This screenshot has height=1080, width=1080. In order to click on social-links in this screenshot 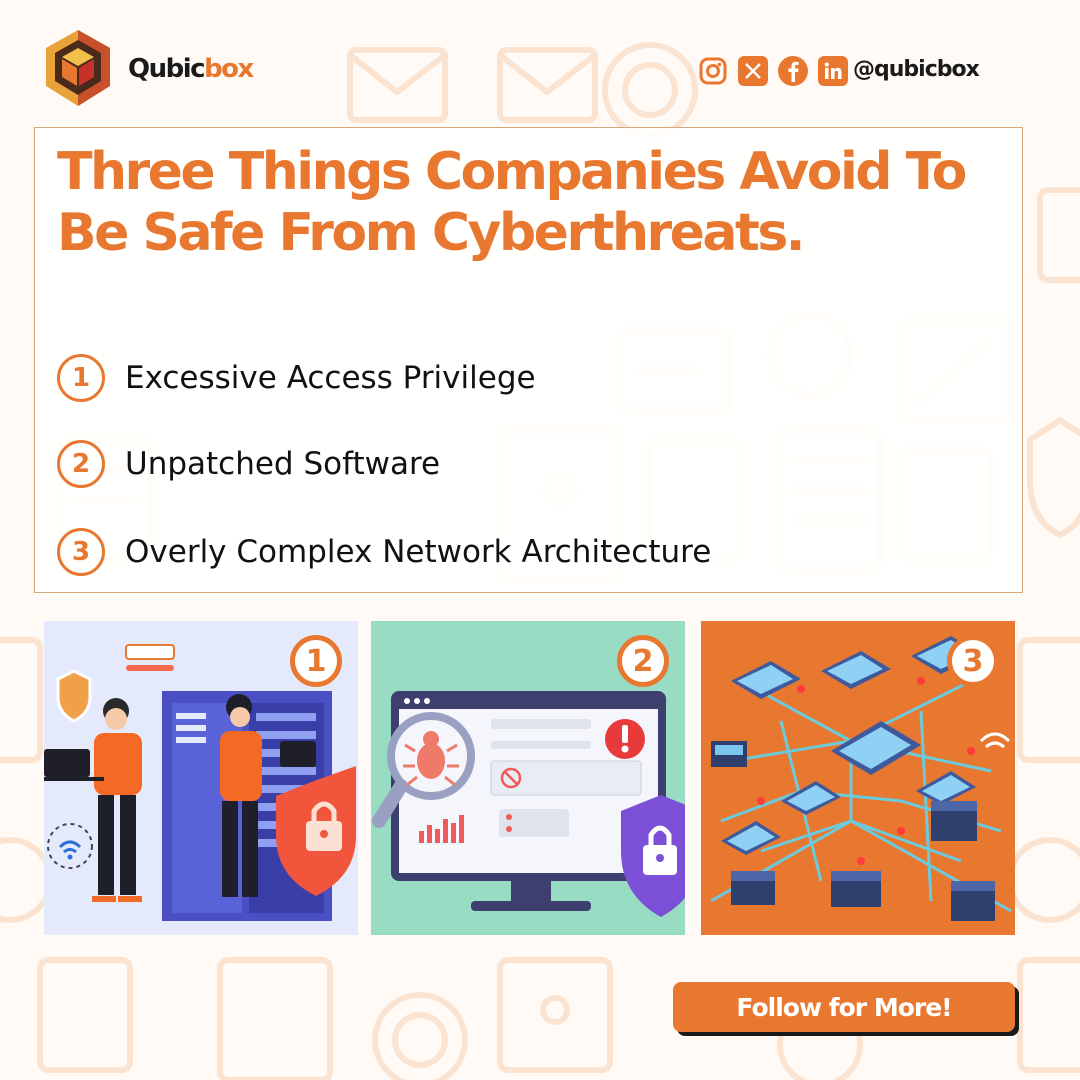, I will do `click(773, 71)`.